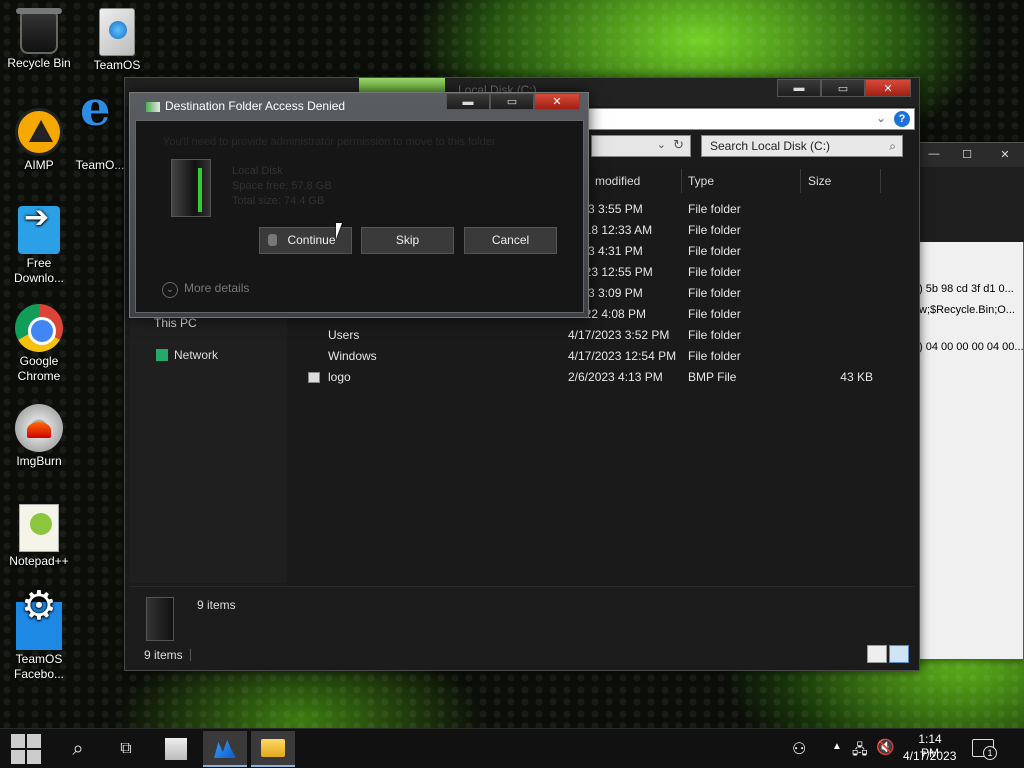 The height and width of the screenshot is (768, 1024). What do you see at coordinates (187, 355) in the screenshot?
I see `nav-item-network: Network` at bounding box center [187, 355].